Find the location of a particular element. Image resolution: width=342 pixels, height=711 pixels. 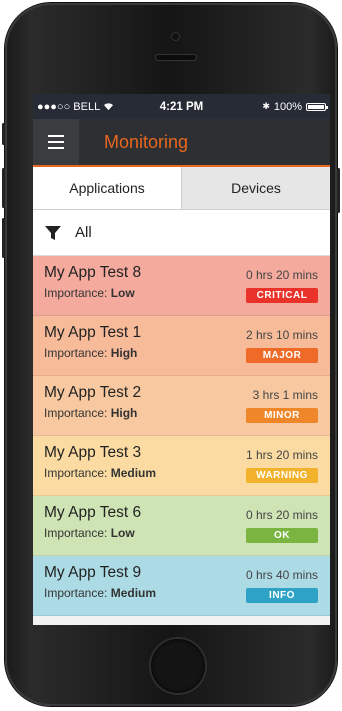

earpiece-speaker is located at coordinates (176, 57).